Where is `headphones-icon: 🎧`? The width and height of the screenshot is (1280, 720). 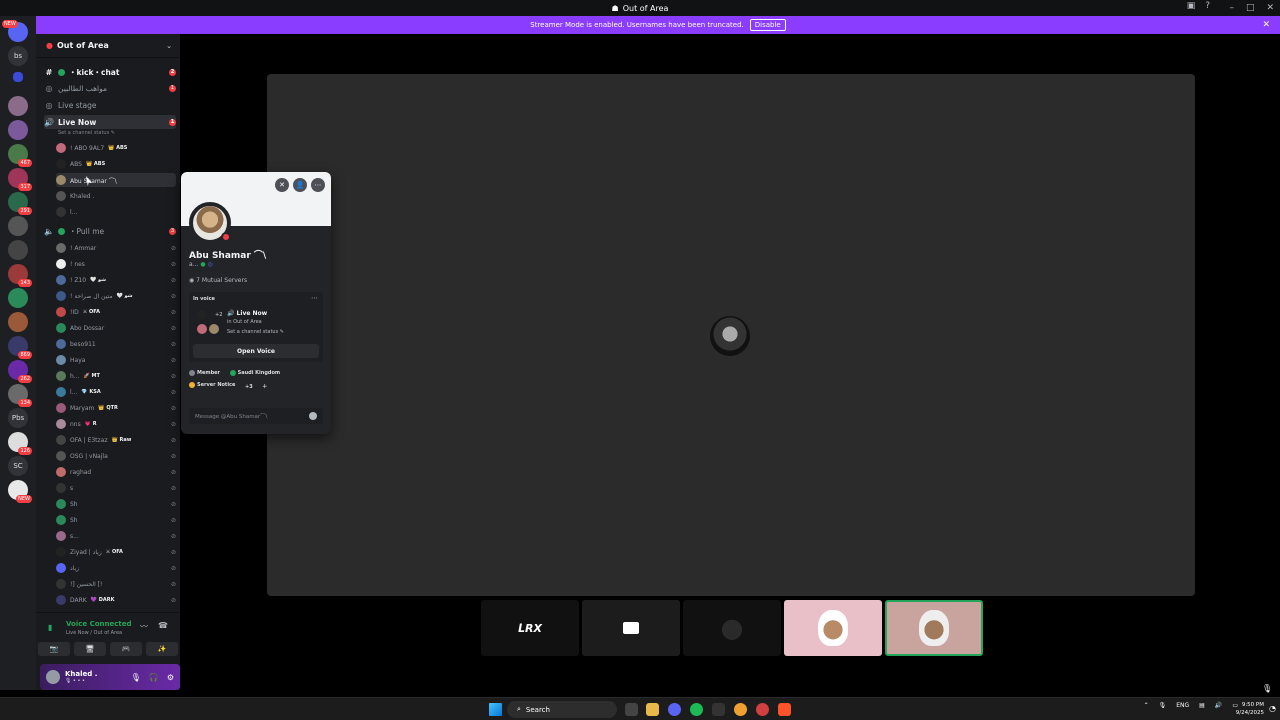 headphones-icon: 🎧 is located at coordinates (154, 677).